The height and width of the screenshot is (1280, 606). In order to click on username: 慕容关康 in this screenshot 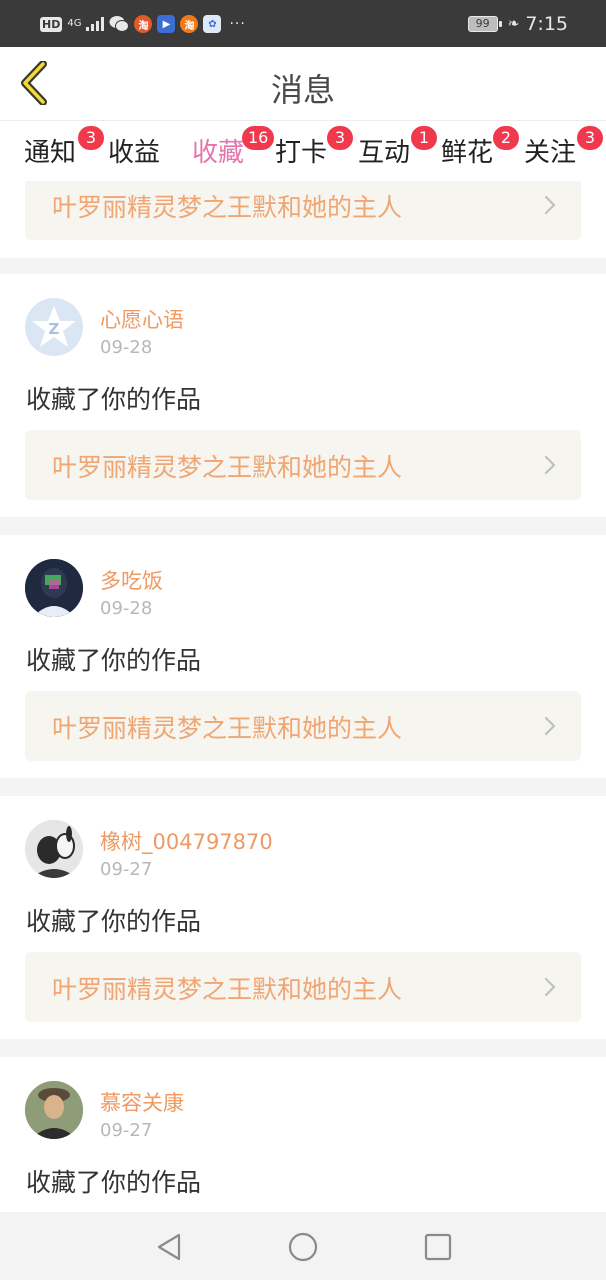, I will do `click(142, 1102)`.